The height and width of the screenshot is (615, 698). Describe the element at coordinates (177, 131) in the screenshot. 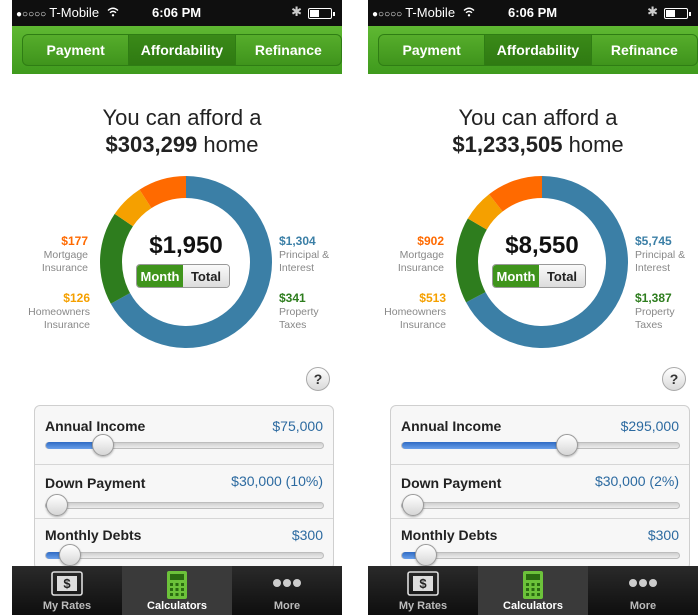

I see `affordability-headline: You can afford a $303,299 home` at that location.